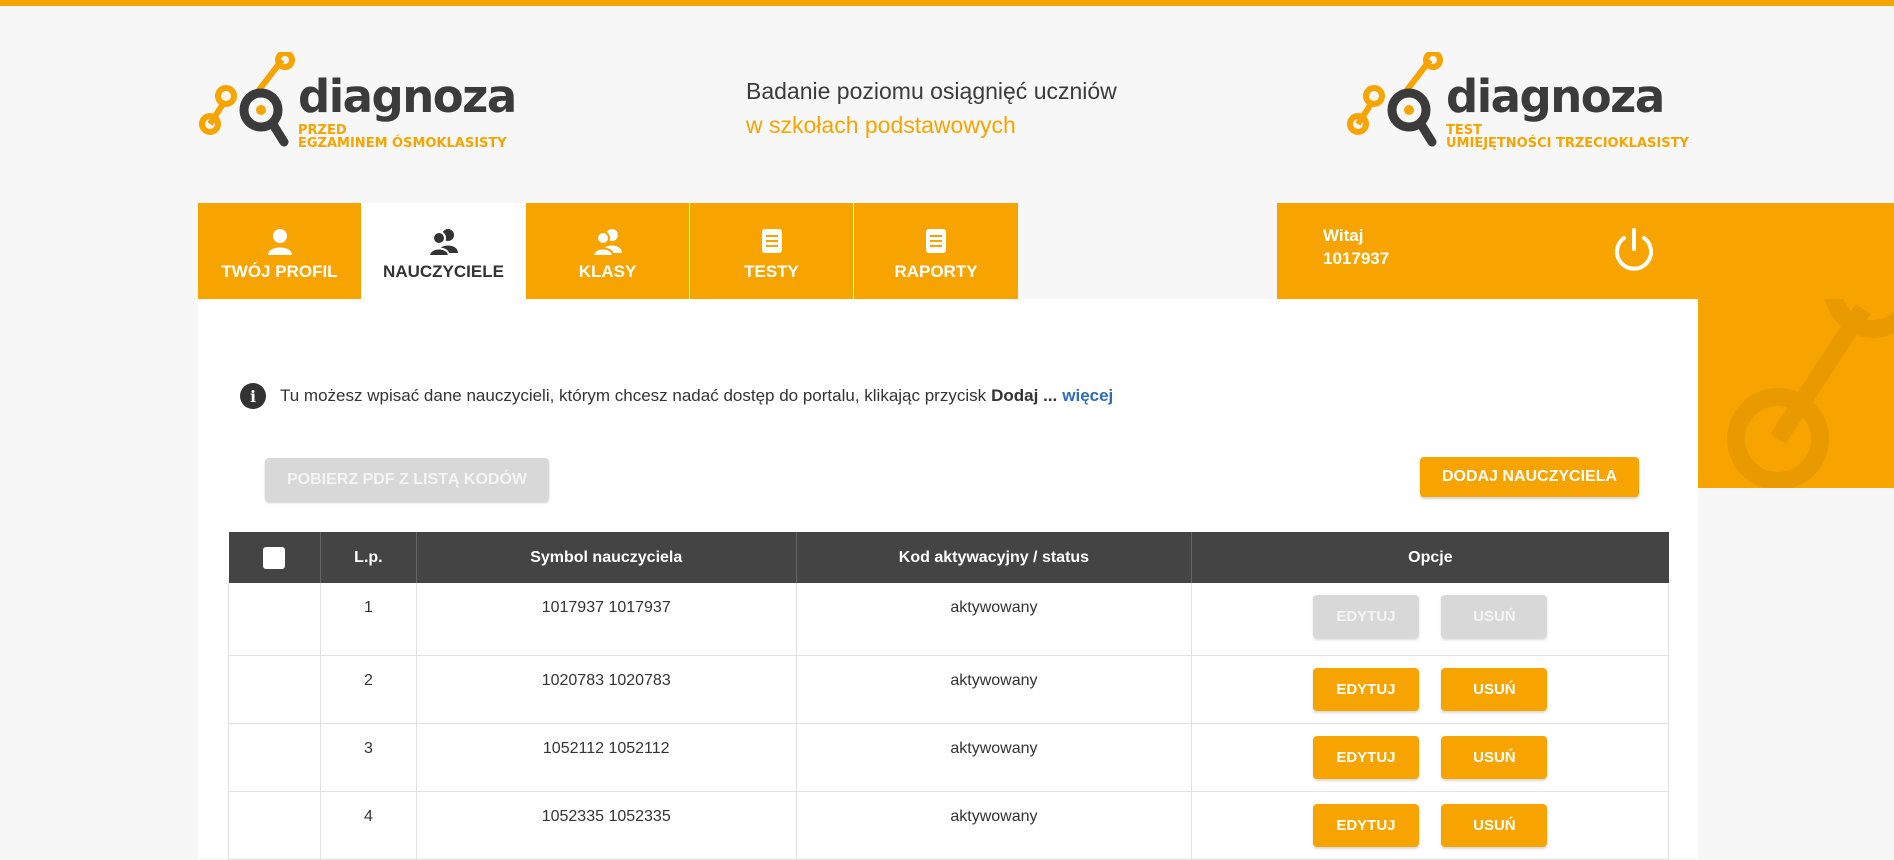 The image size is (1894, 860). What do you see at coordinates (1087, 396) in the screenshot?
I see `more-link: więcej` at bounding box center [1087, 396].